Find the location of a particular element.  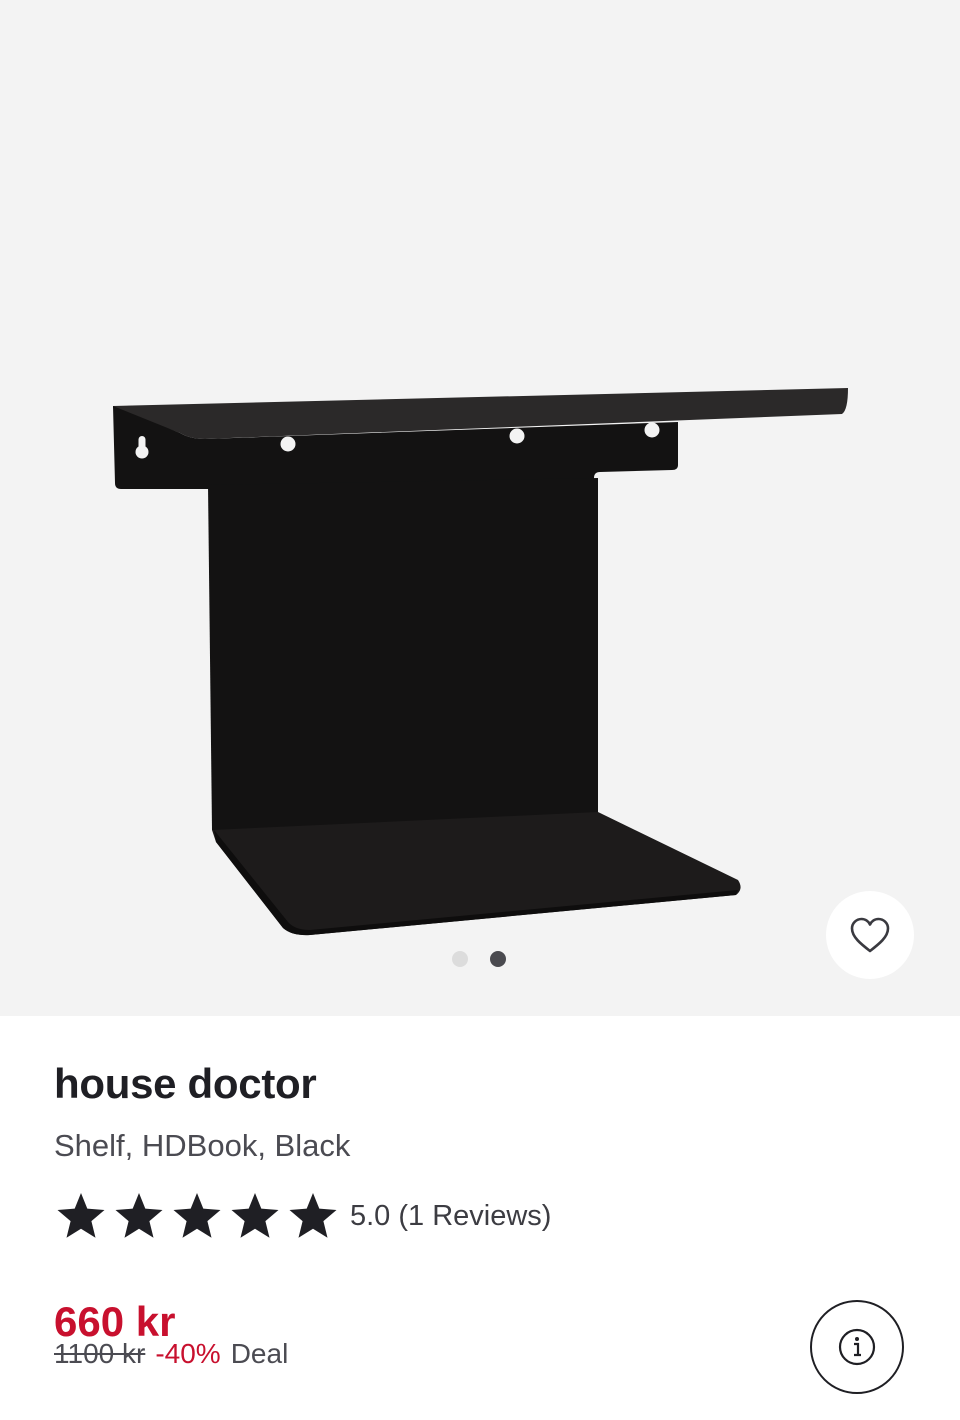

price-comparison-row: 1100 kr -40% Deal is located at coordinates (171, 1354).